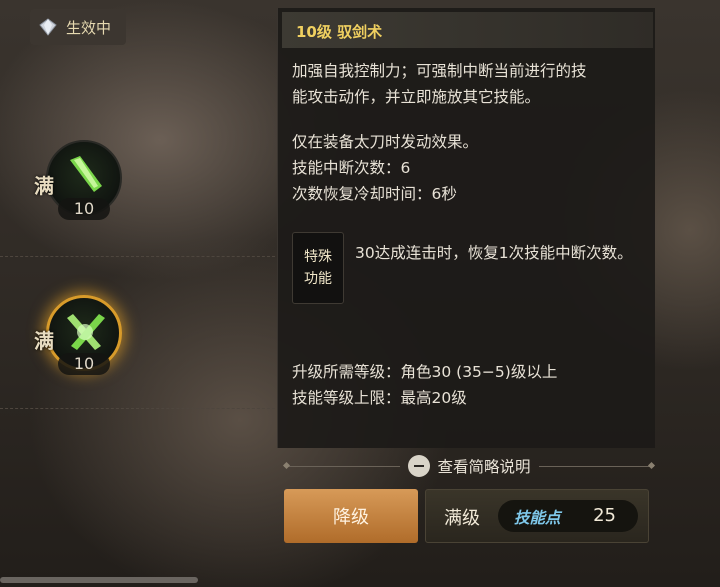 The height and width of the screenshot is (587, 720). I want to click on skill-points-label: 技能点, so click(537, 518).